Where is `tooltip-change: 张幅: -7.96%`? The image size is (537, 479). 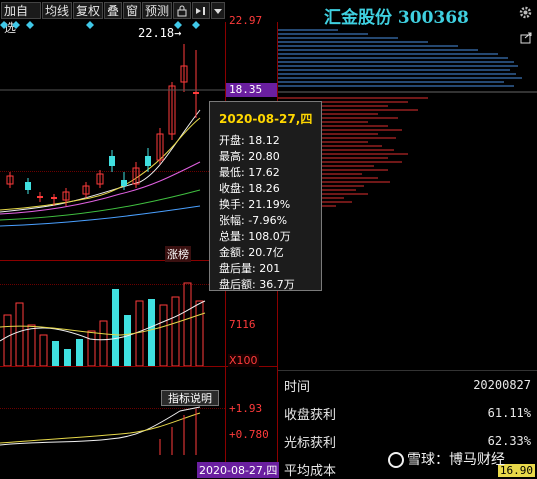 tooltip-change: 张幅: -7.96% is located at coordinates (253, 220).